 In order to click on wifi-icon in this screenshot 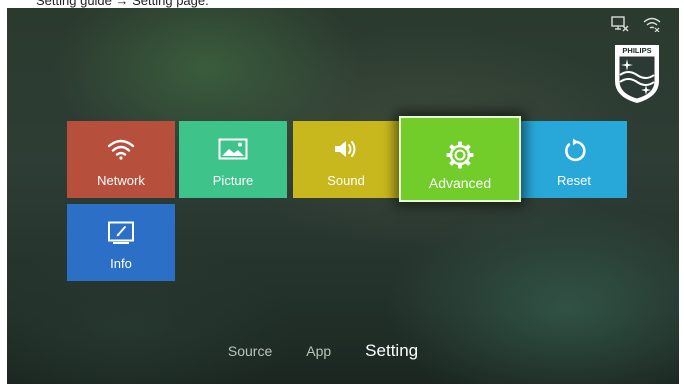, I will do `click(121, 150)`.